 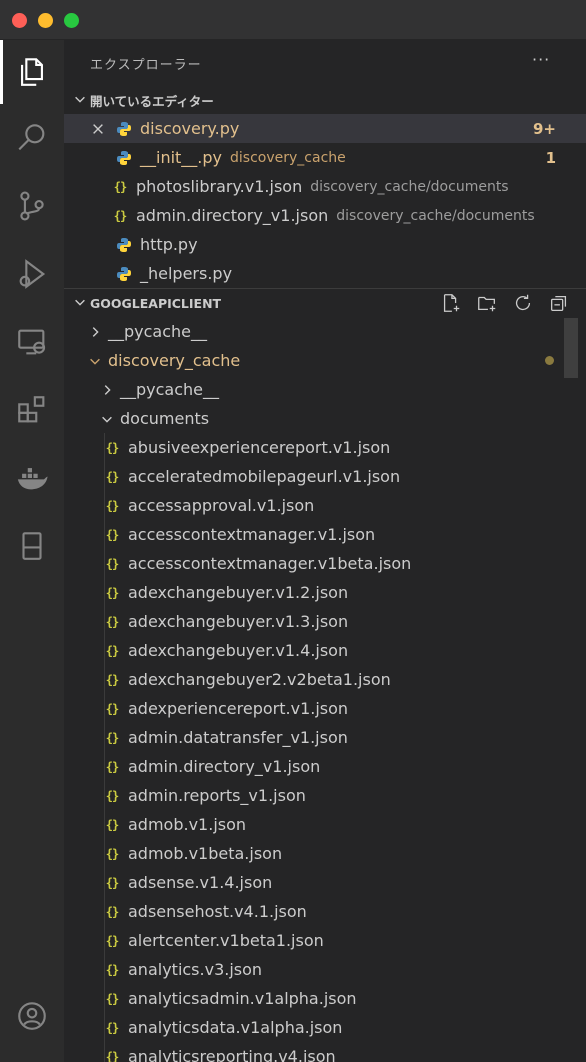 I want to click on new-file-icon, so click(x=451, y=303).